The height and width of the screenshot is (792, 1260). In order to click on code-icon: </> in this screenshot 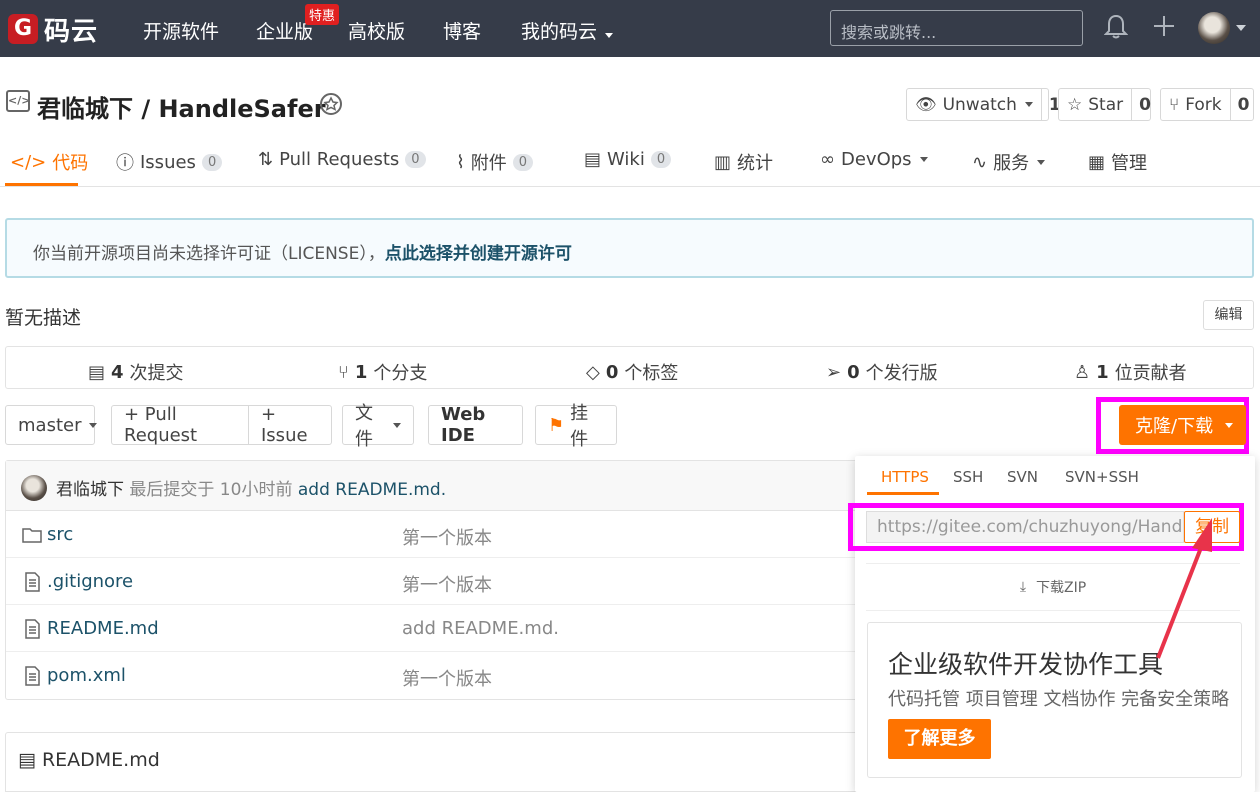, I will do `click(28, 162)`.